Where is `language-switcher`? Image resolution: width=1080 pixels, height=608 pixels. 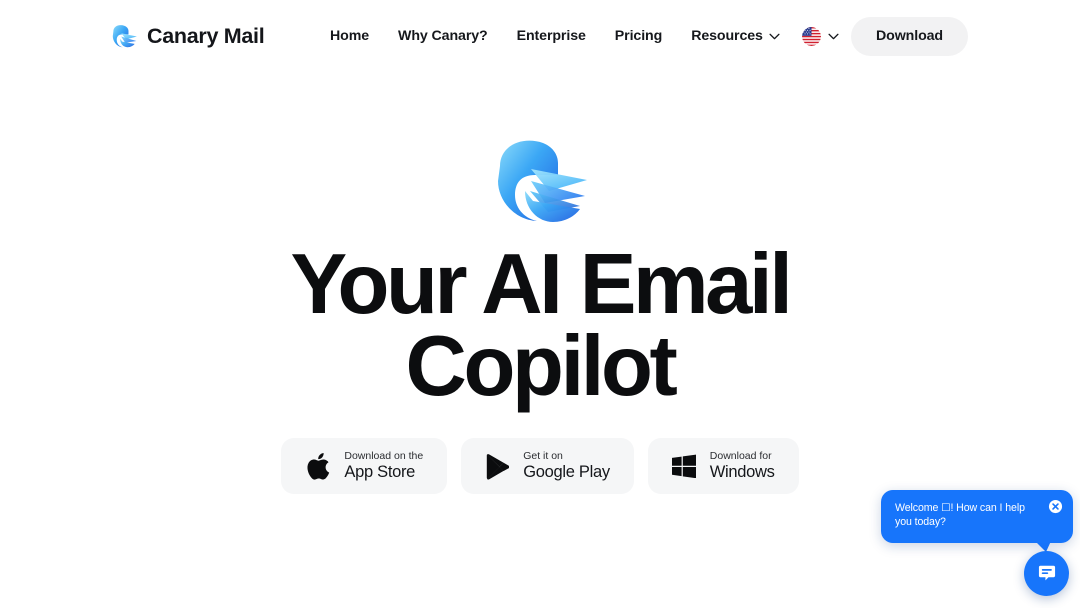
language-switcher is located at coordinates (820, 36).